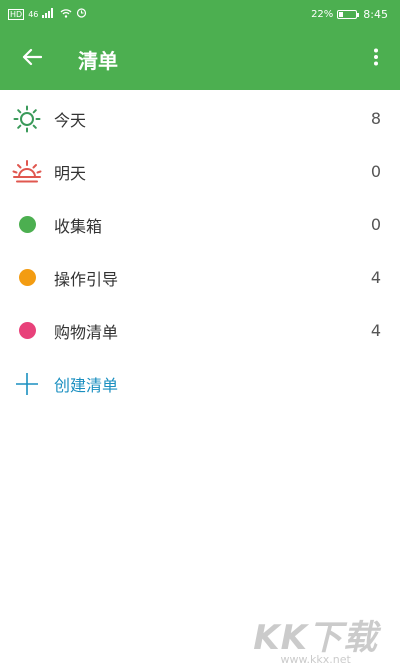  I want to click on alarm-icon, so click(81, 14).